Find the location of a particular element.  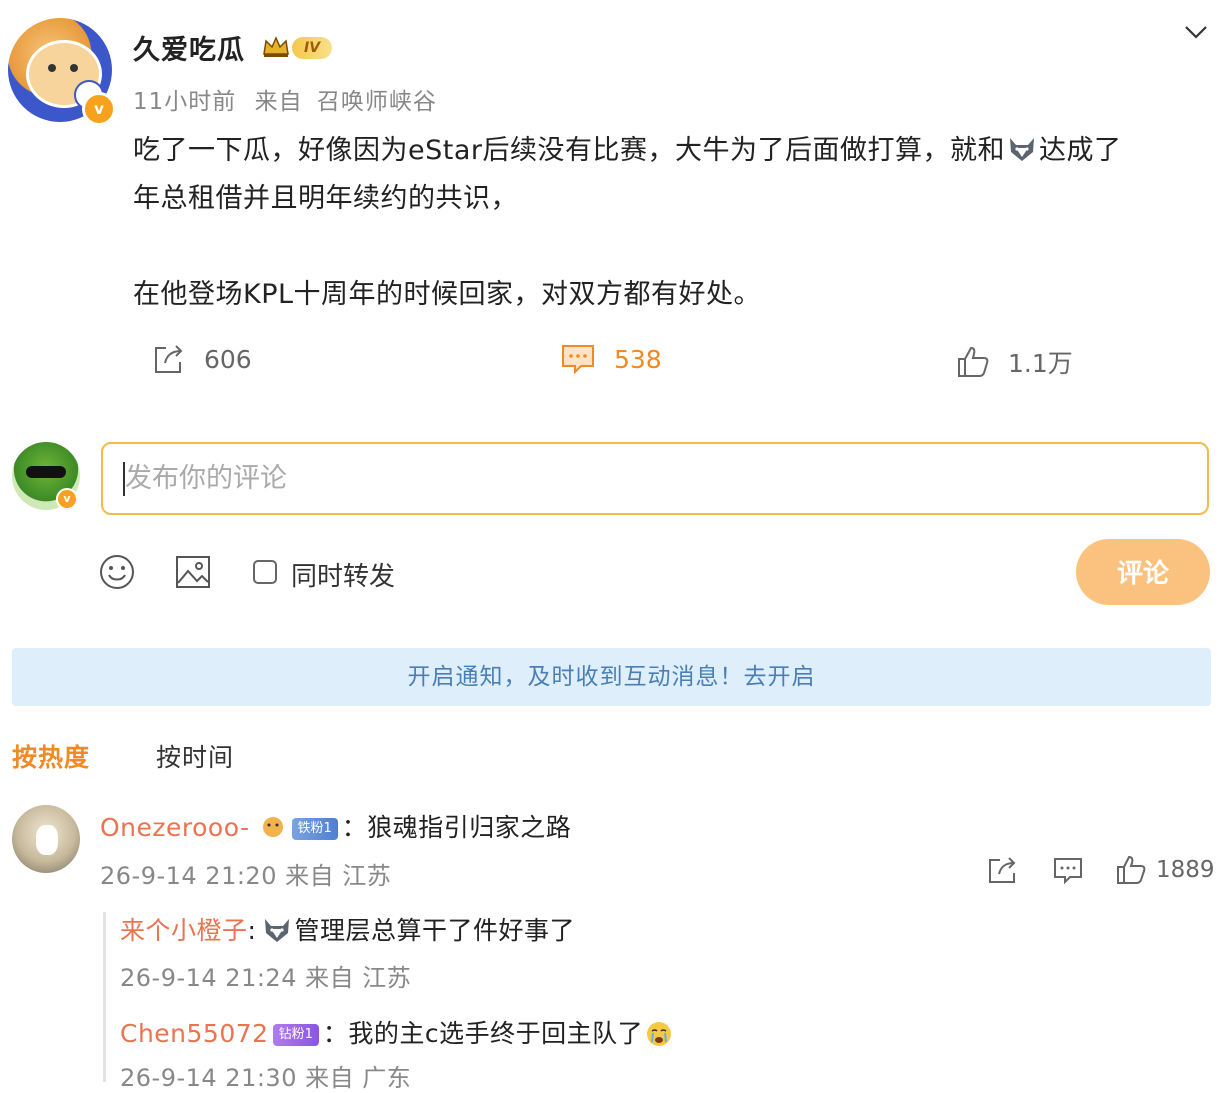

crown-icon is located at coordinates (276, 46).